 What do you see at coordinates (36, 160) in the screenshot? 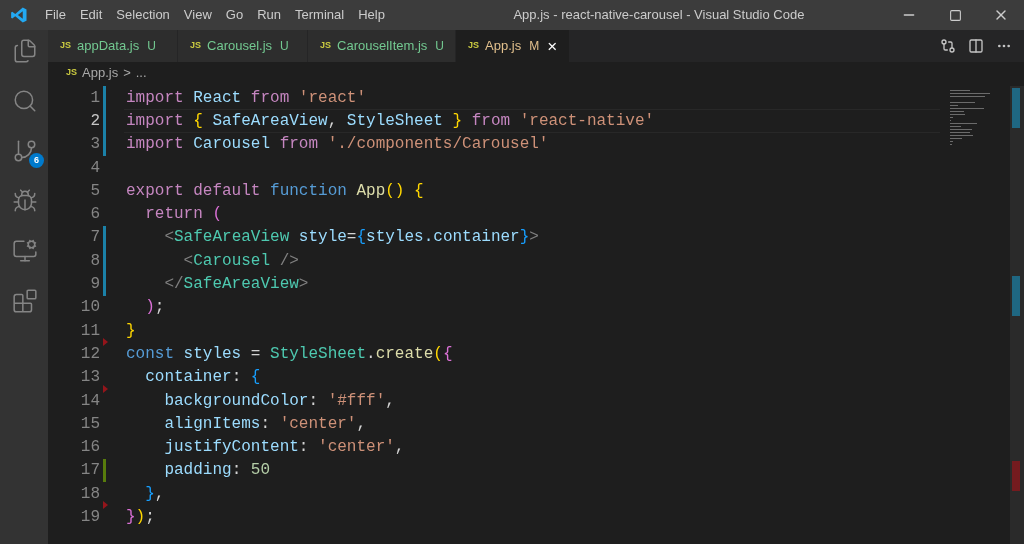
I see `notification-badge: 6` at bounding box center [36, 160].